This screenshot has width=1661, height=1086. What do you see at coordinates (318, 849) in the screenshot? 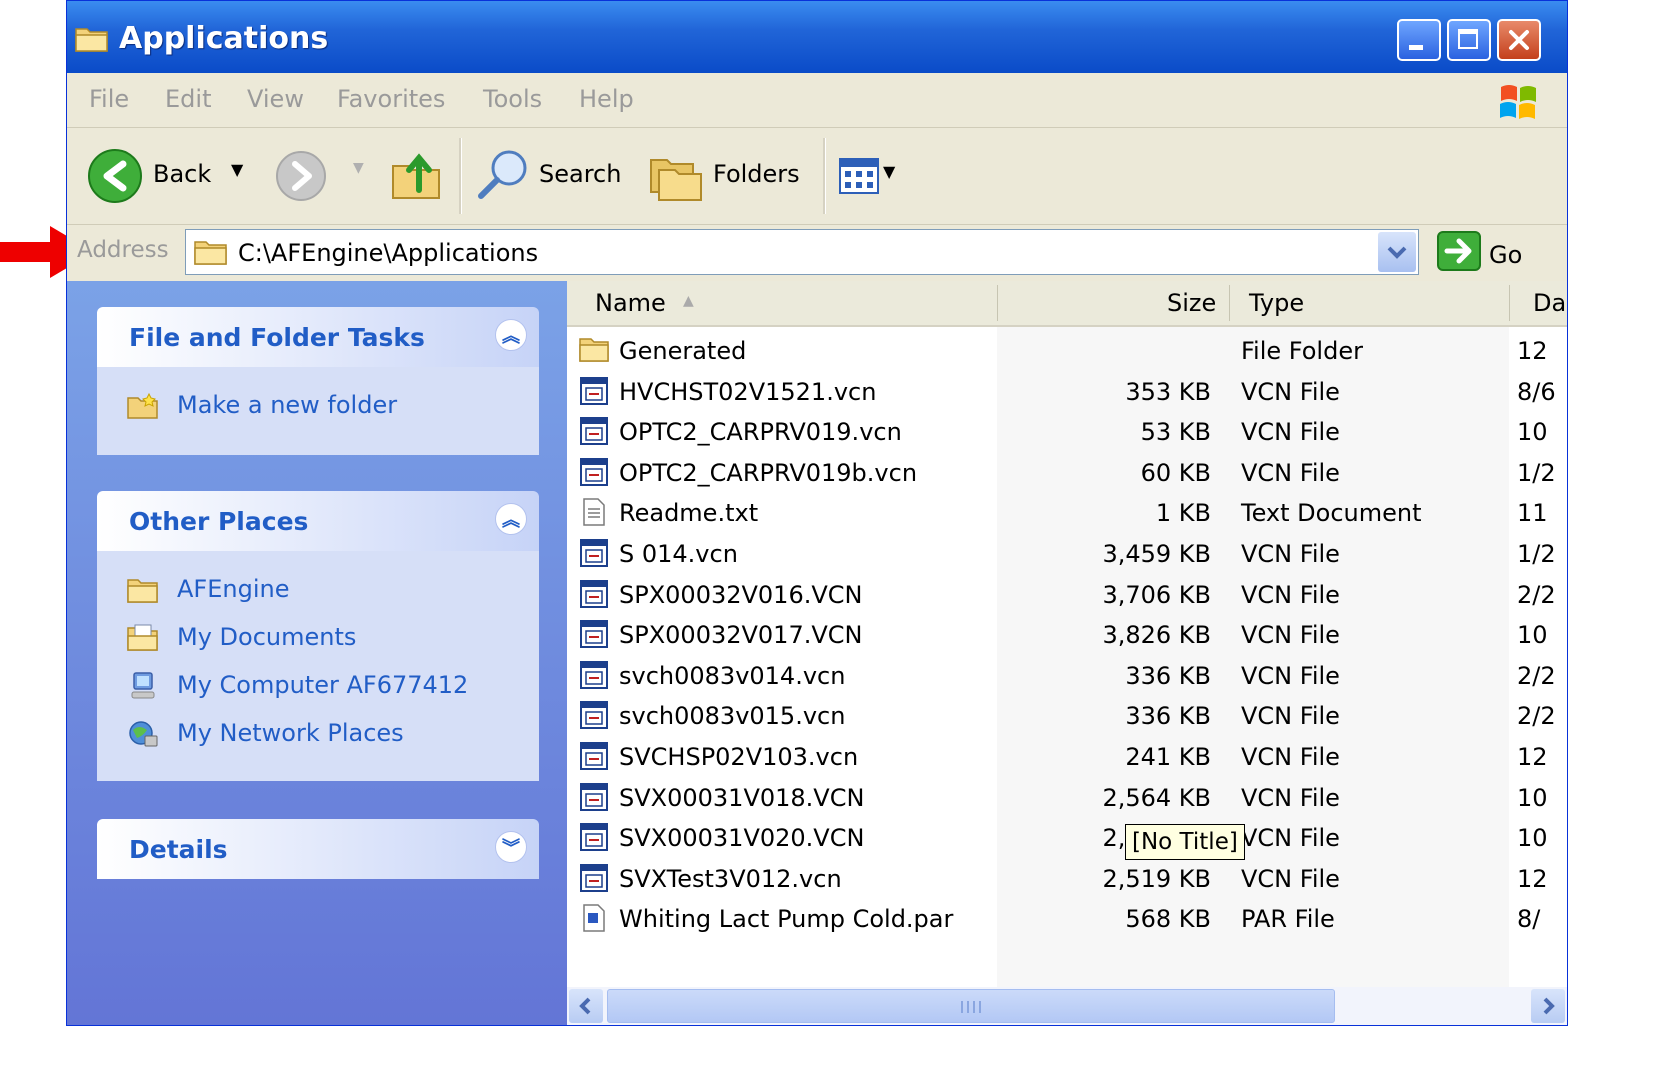
I see `panel-header: Details ︾` at bounding box center [318, 849].